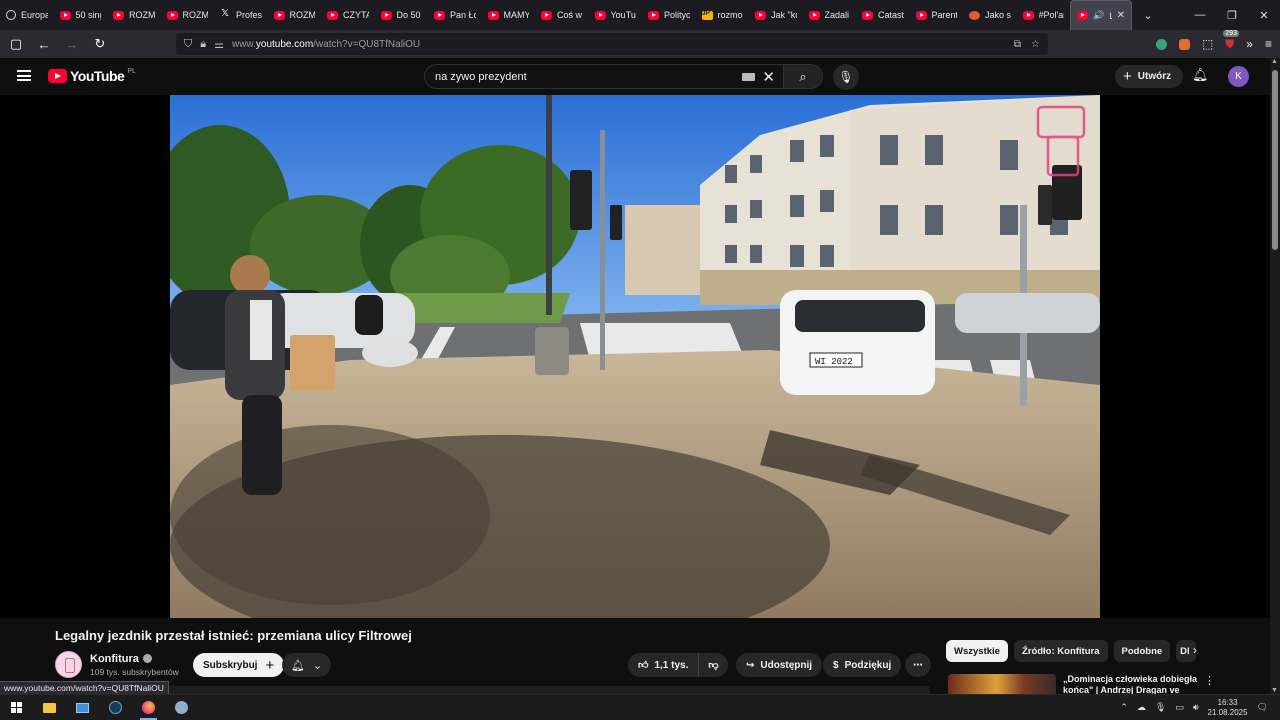  I want to click on notification-preferences-button: 🔔︎ ⌄, so click(306, 665).